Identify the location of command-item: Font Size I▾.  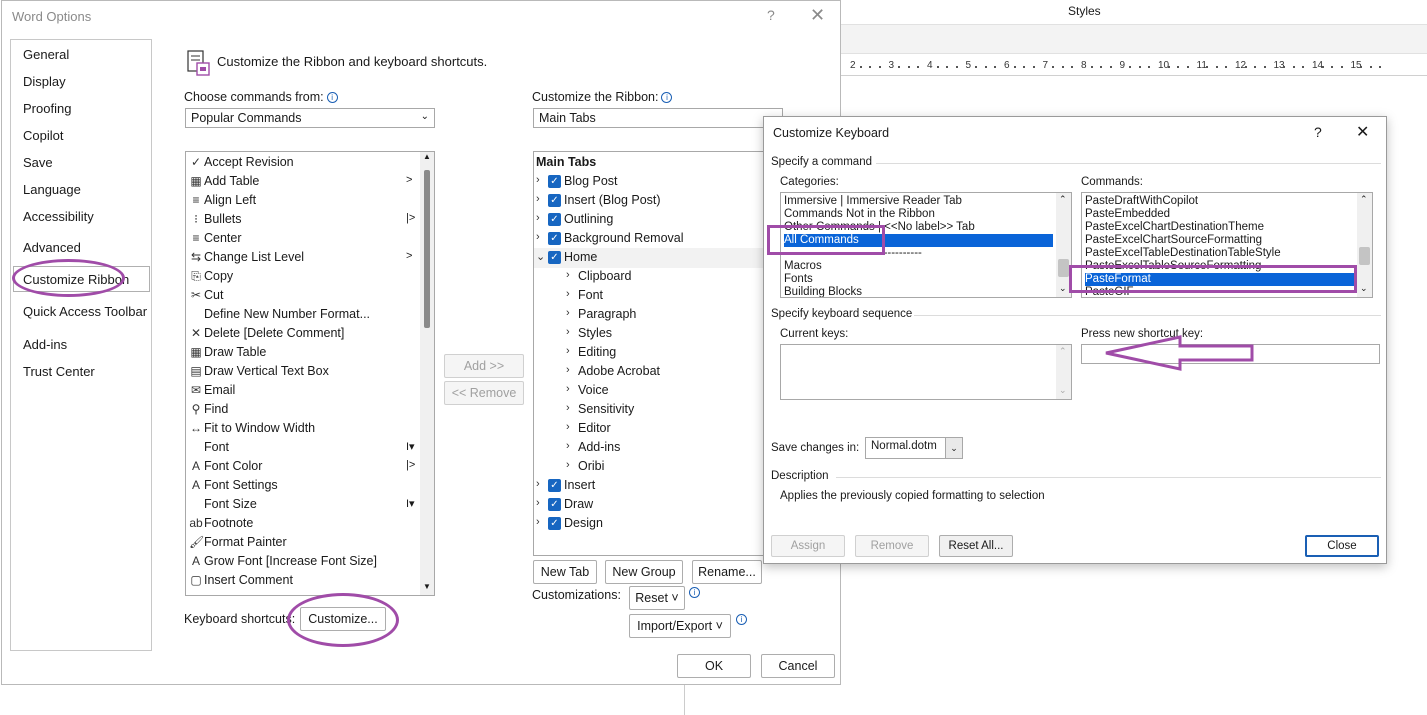
(302, 504).